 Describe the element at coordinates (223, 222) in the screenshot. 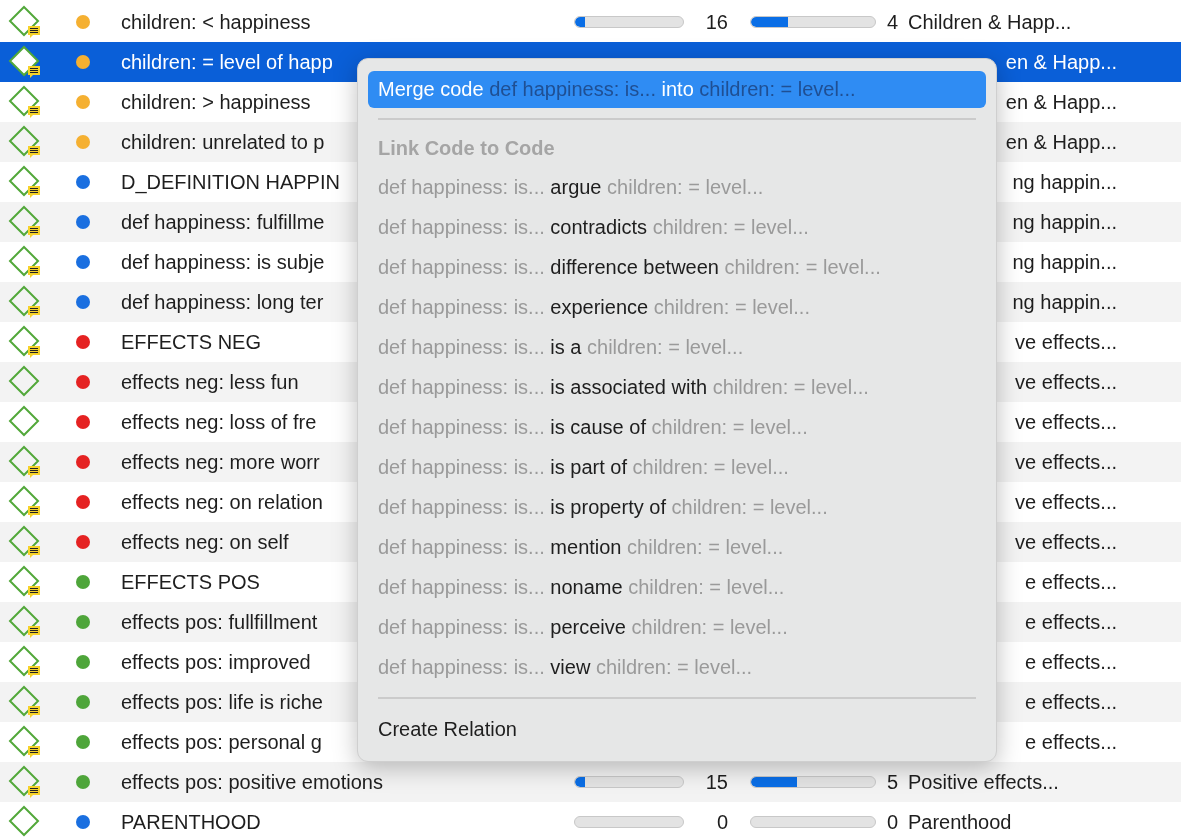

I see `code-name: def happiness: fulfillme` at that location.